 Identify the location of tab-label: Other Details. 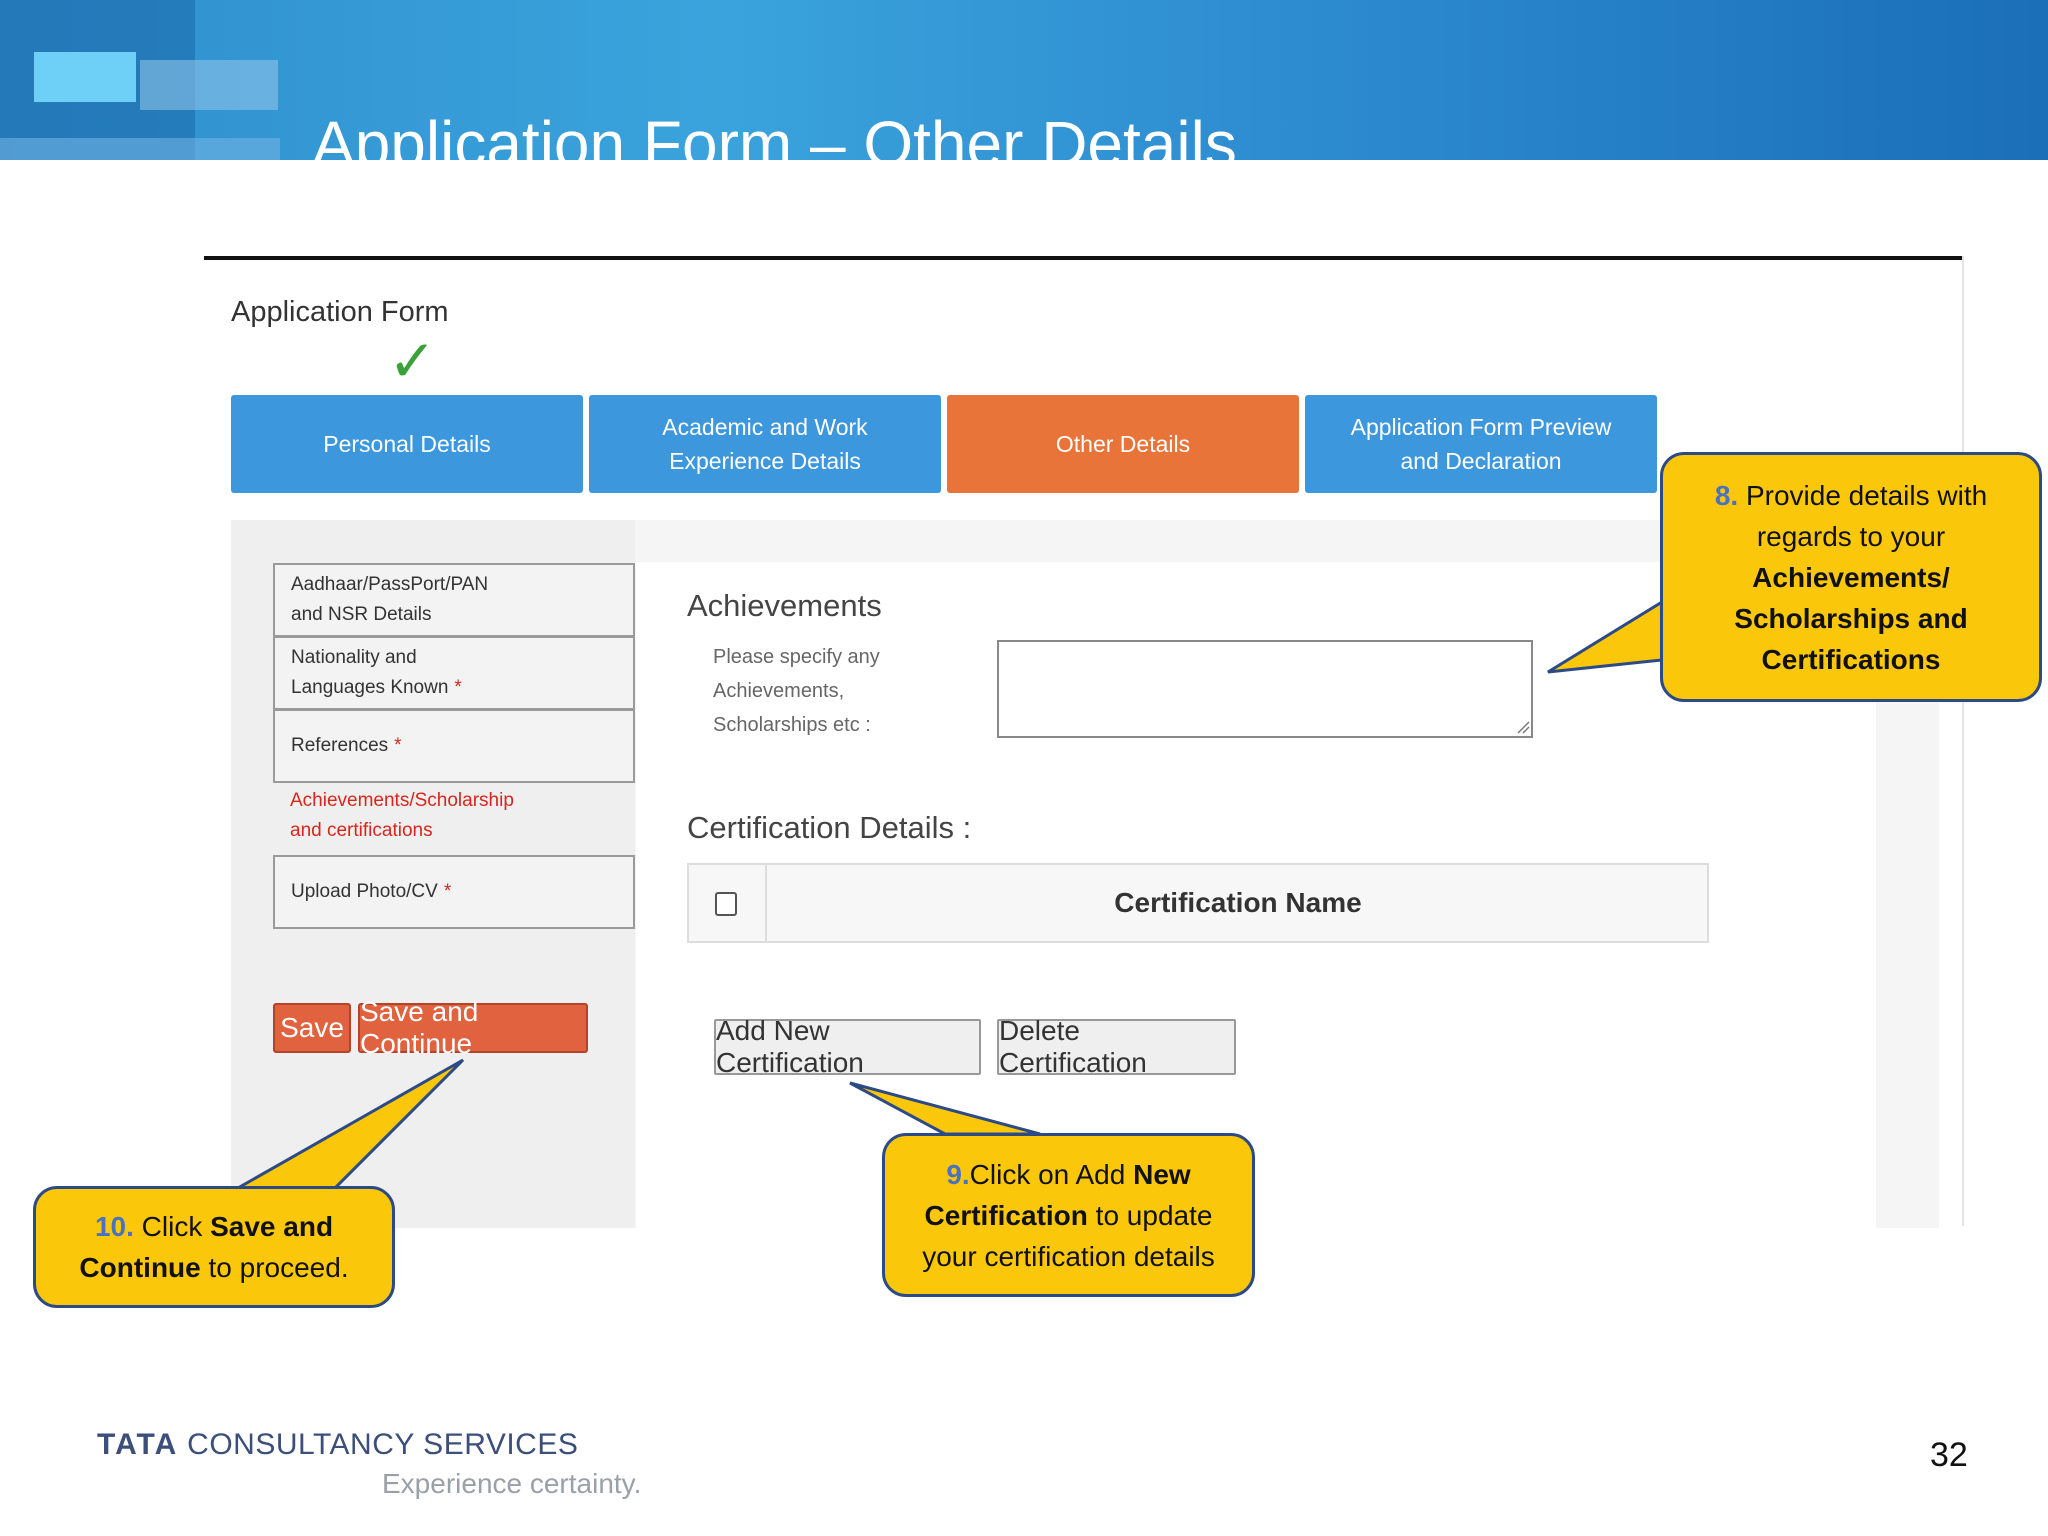
(1123, 444).